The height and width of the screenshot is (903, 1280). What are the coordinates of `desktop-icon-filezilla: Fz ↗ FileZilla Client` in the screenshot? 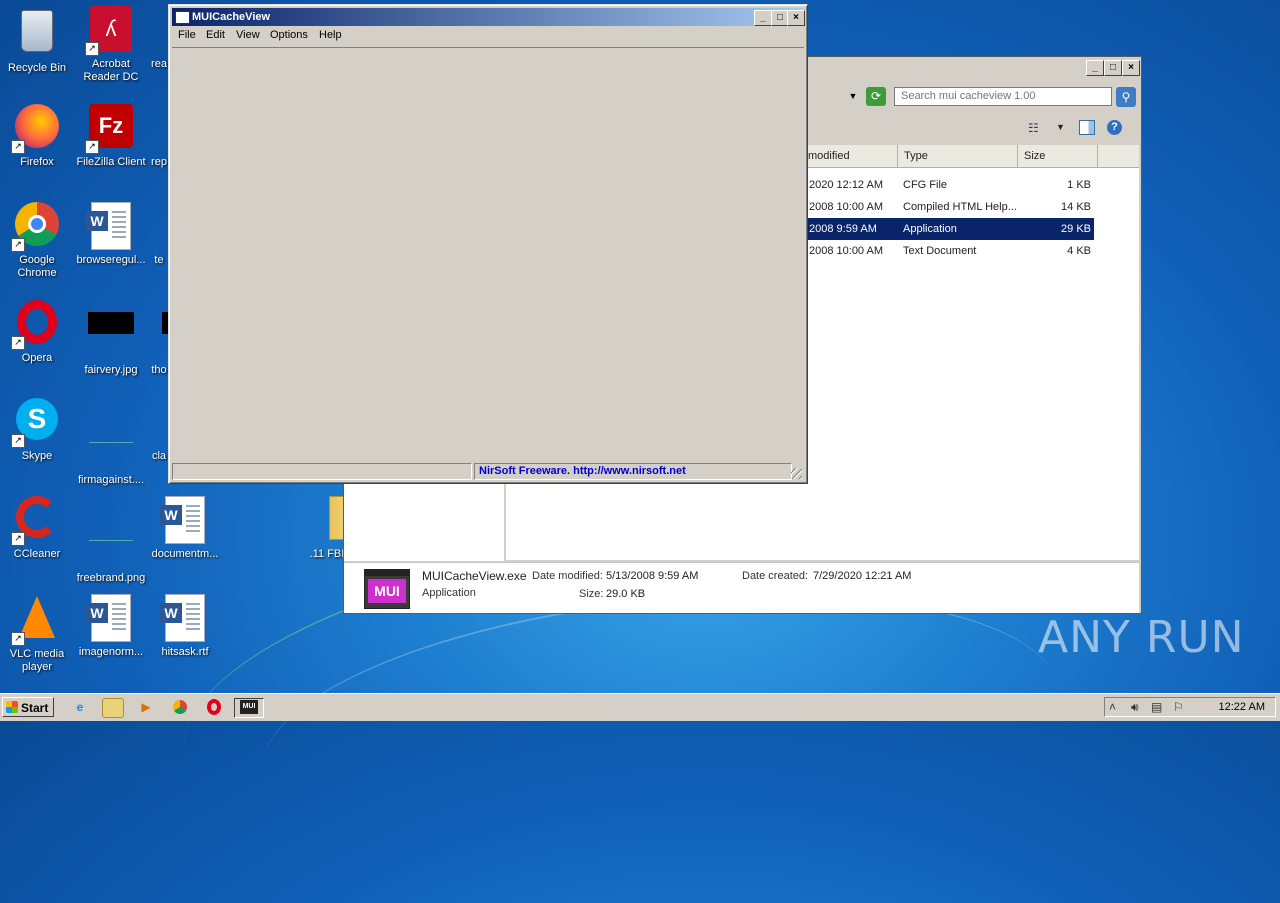 It's located at (111, 136).